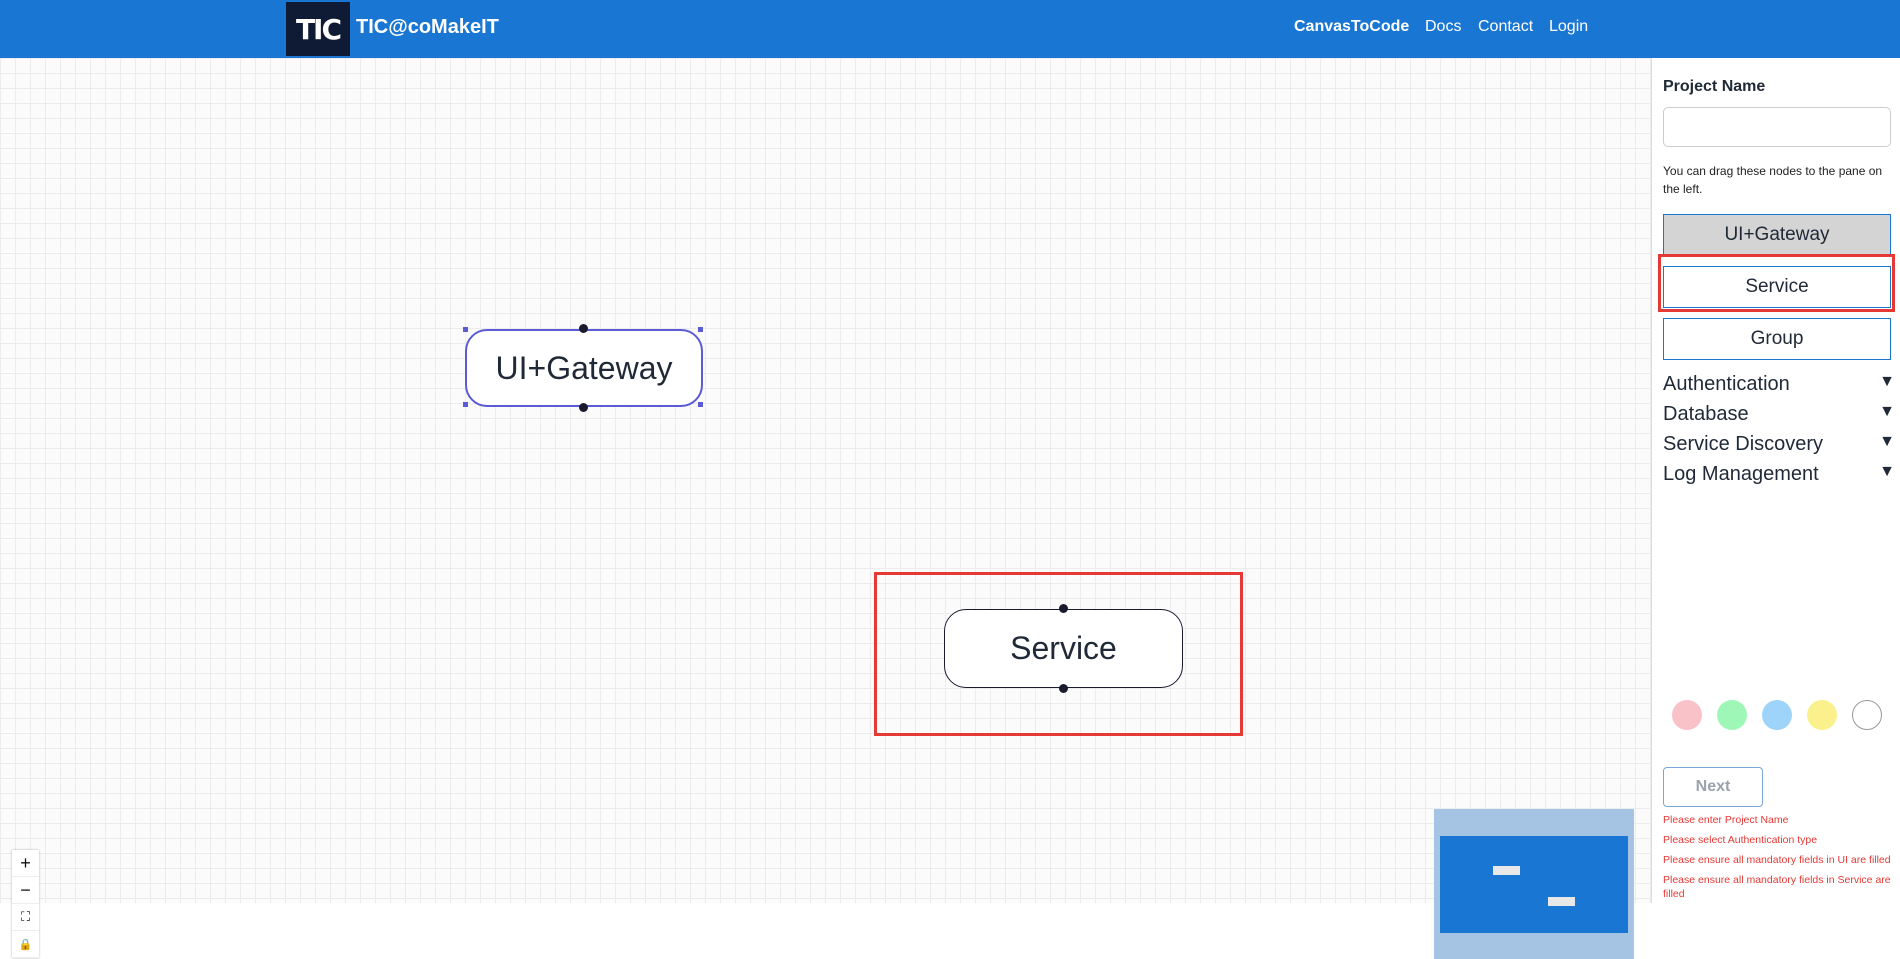  I want to click on accordion-label: Authentication, so click(1726, 384).